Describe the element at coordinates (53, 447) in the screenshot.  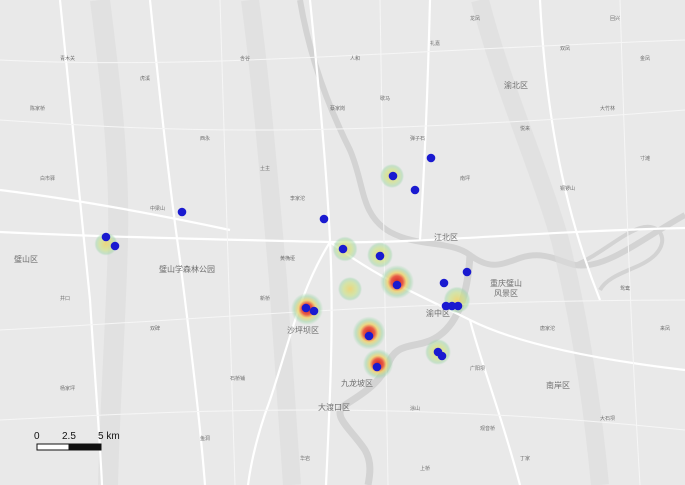
I see `scale-segment-white` at that location.